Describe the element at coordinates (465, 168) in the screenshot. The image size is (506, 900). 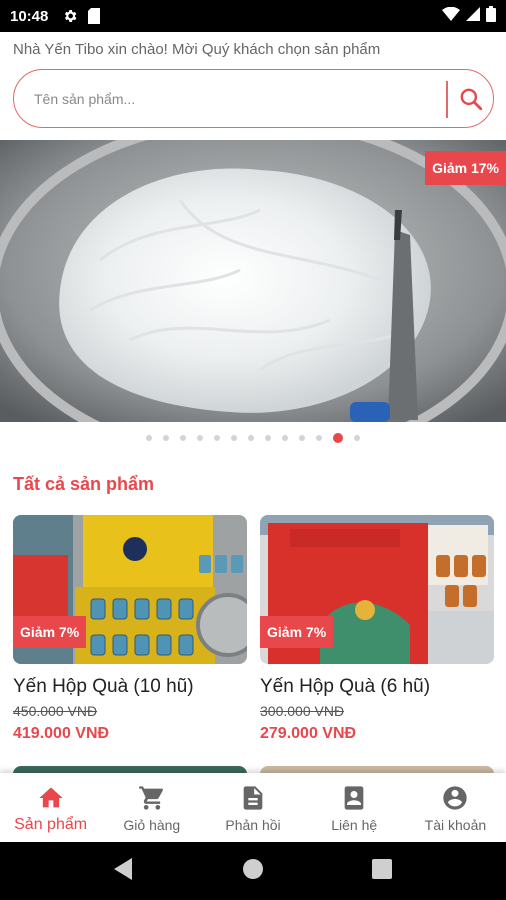
I see `banner-discount-badge: Giảm 17%` at that location.